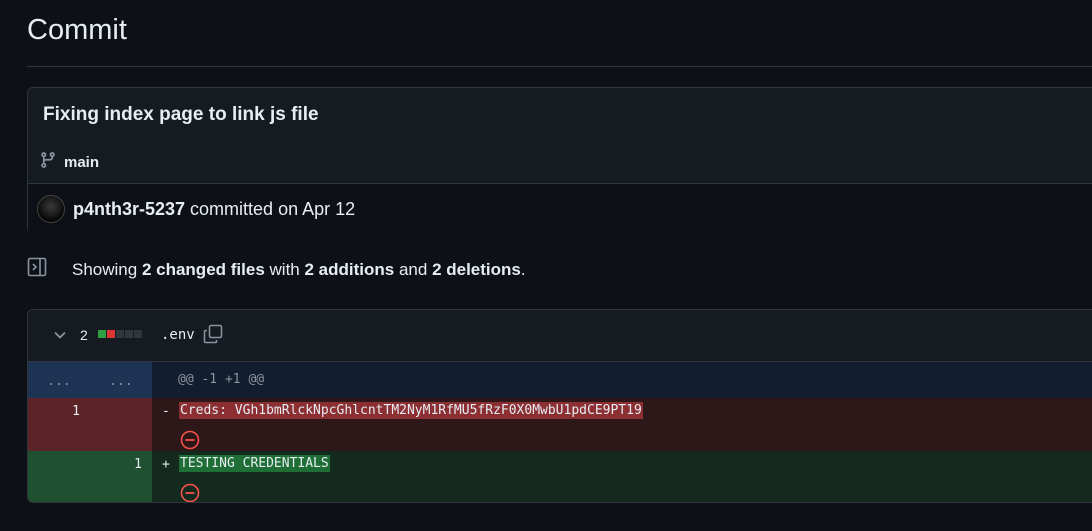 The height and width of the screenshot is (531, 1092). I want to click on old-line-number, so click(59, 476).